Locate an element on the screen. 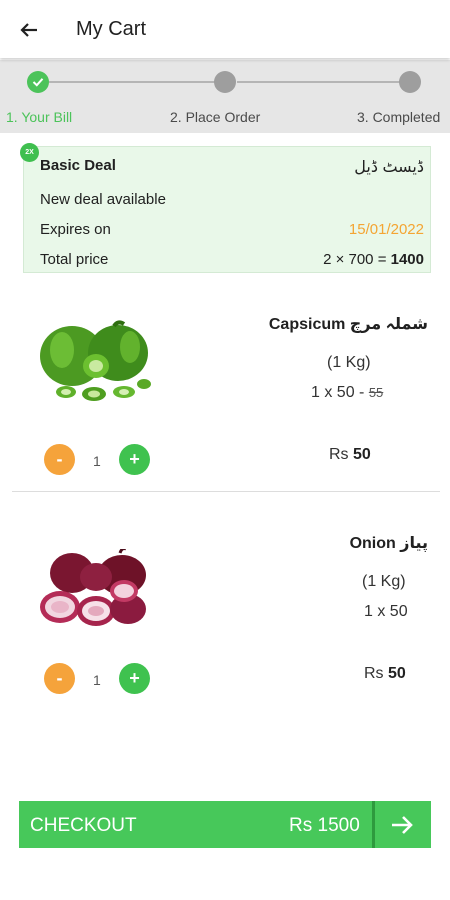  app-bar: My Cart is located at coordinates (225, 29).